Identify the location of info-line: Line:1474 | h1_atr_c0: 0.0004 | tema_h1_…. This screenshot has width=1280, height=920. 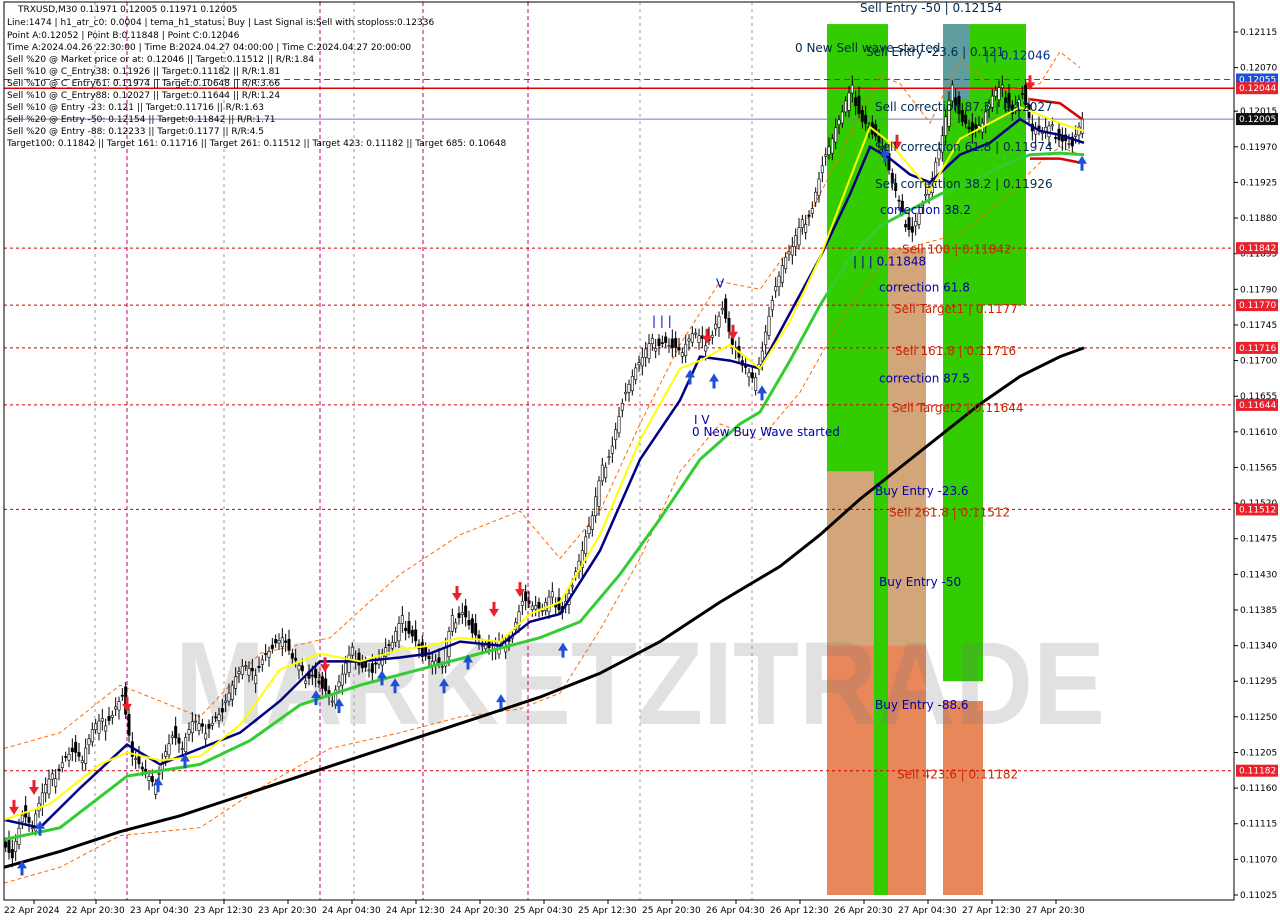
(220, 23).